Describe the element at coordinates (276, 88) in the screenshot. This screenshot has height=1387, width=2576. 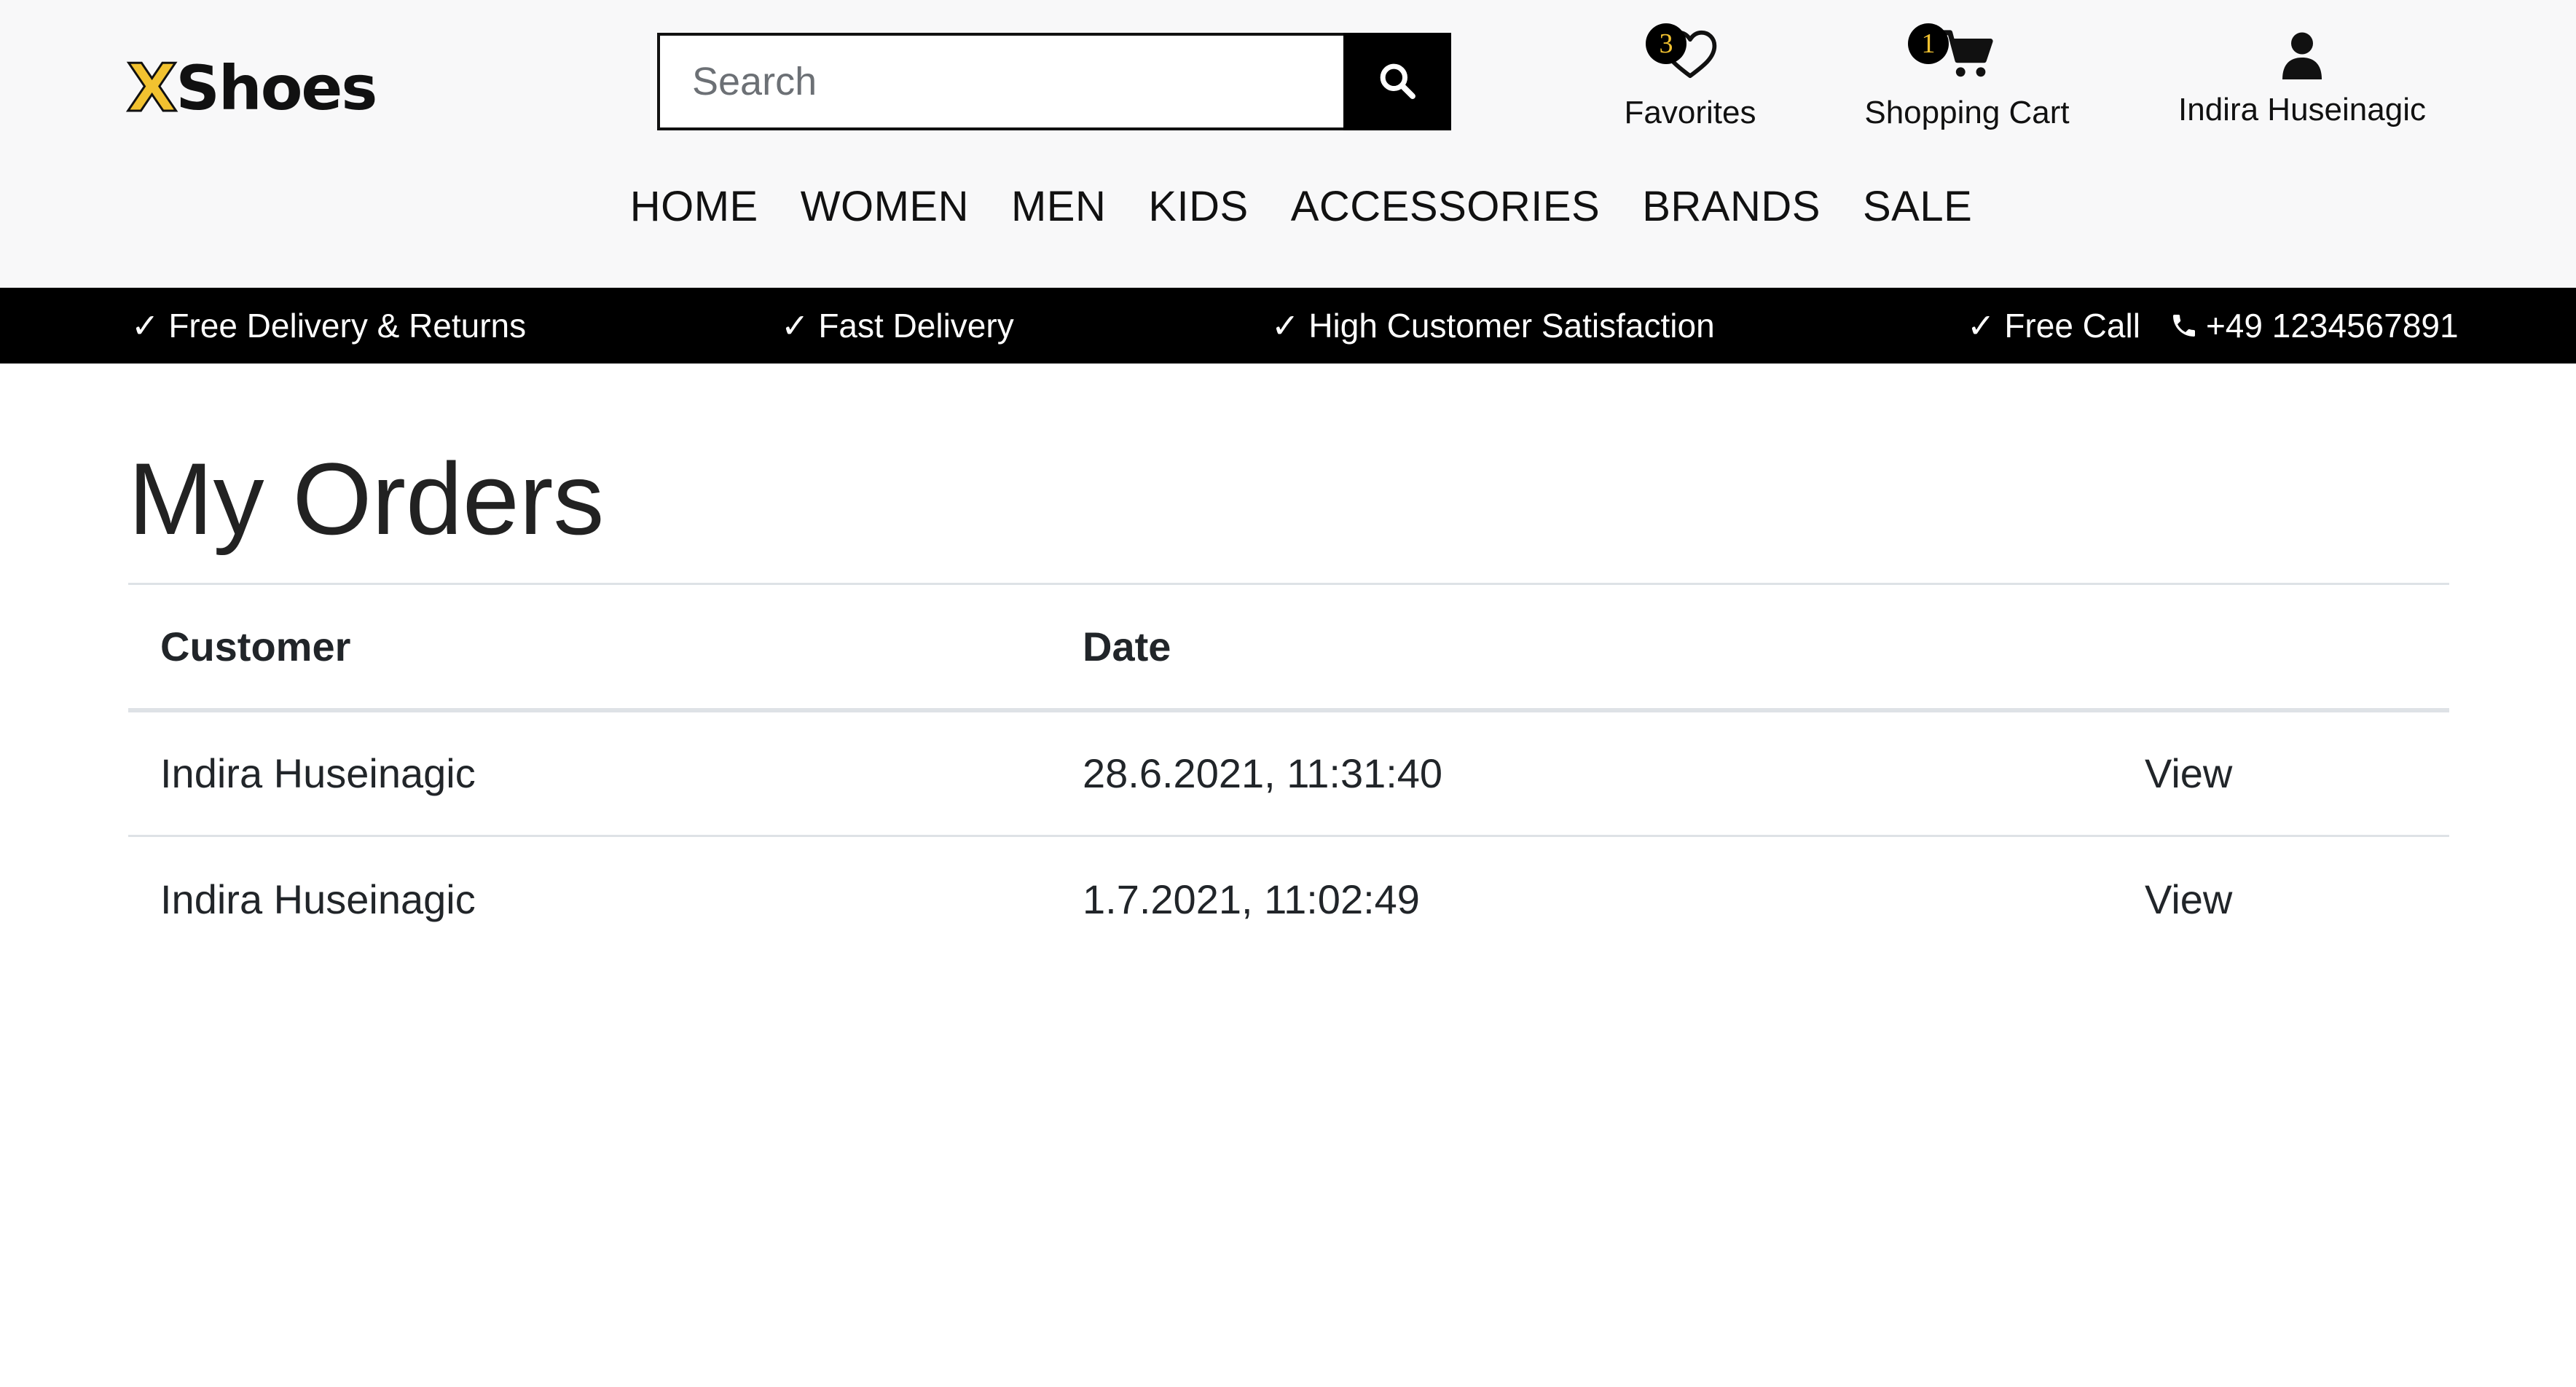
I see `logo-text: Shoes` at that location.